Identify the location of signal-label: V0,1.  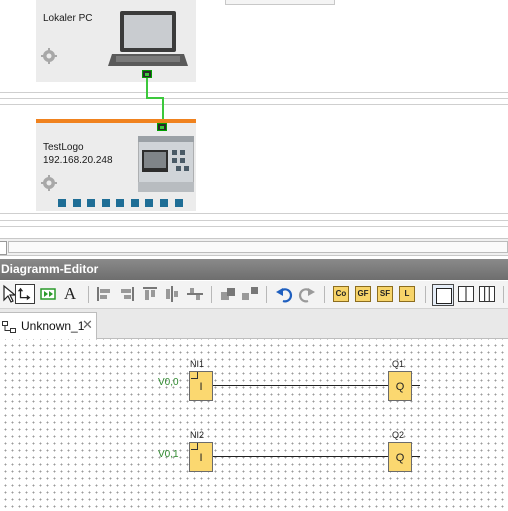
(168, 454).